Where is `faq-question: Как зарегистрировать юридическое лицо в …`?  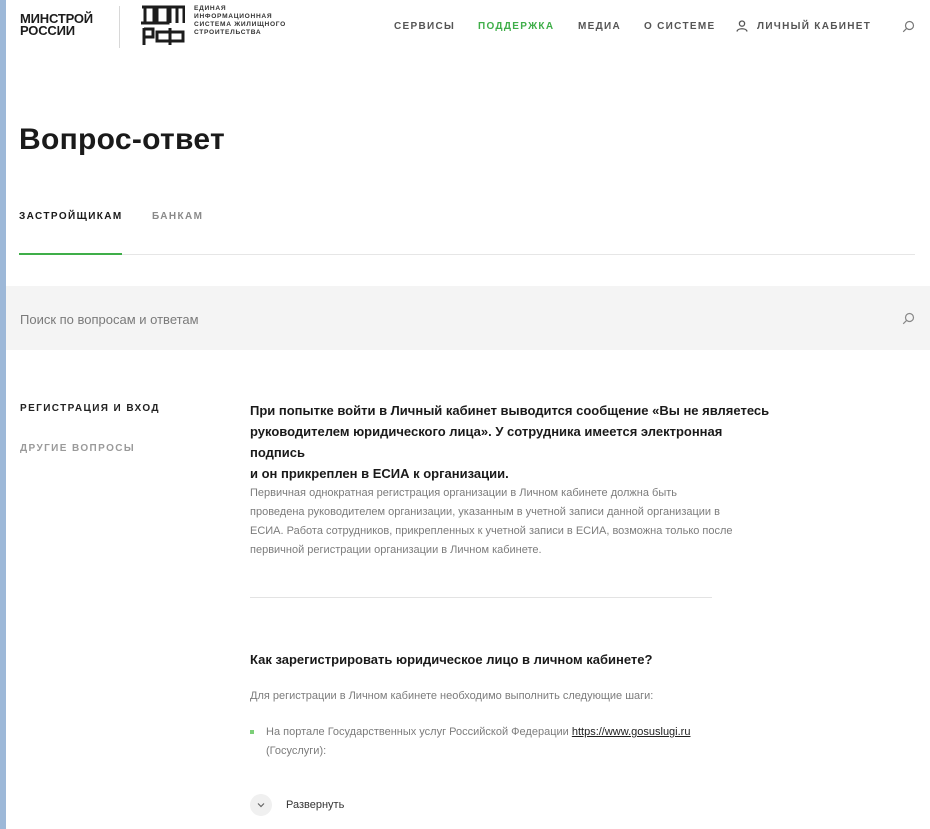 faq-question: Как зарегистрировать юридическое лицо в … is located at coordinates (490, 659).